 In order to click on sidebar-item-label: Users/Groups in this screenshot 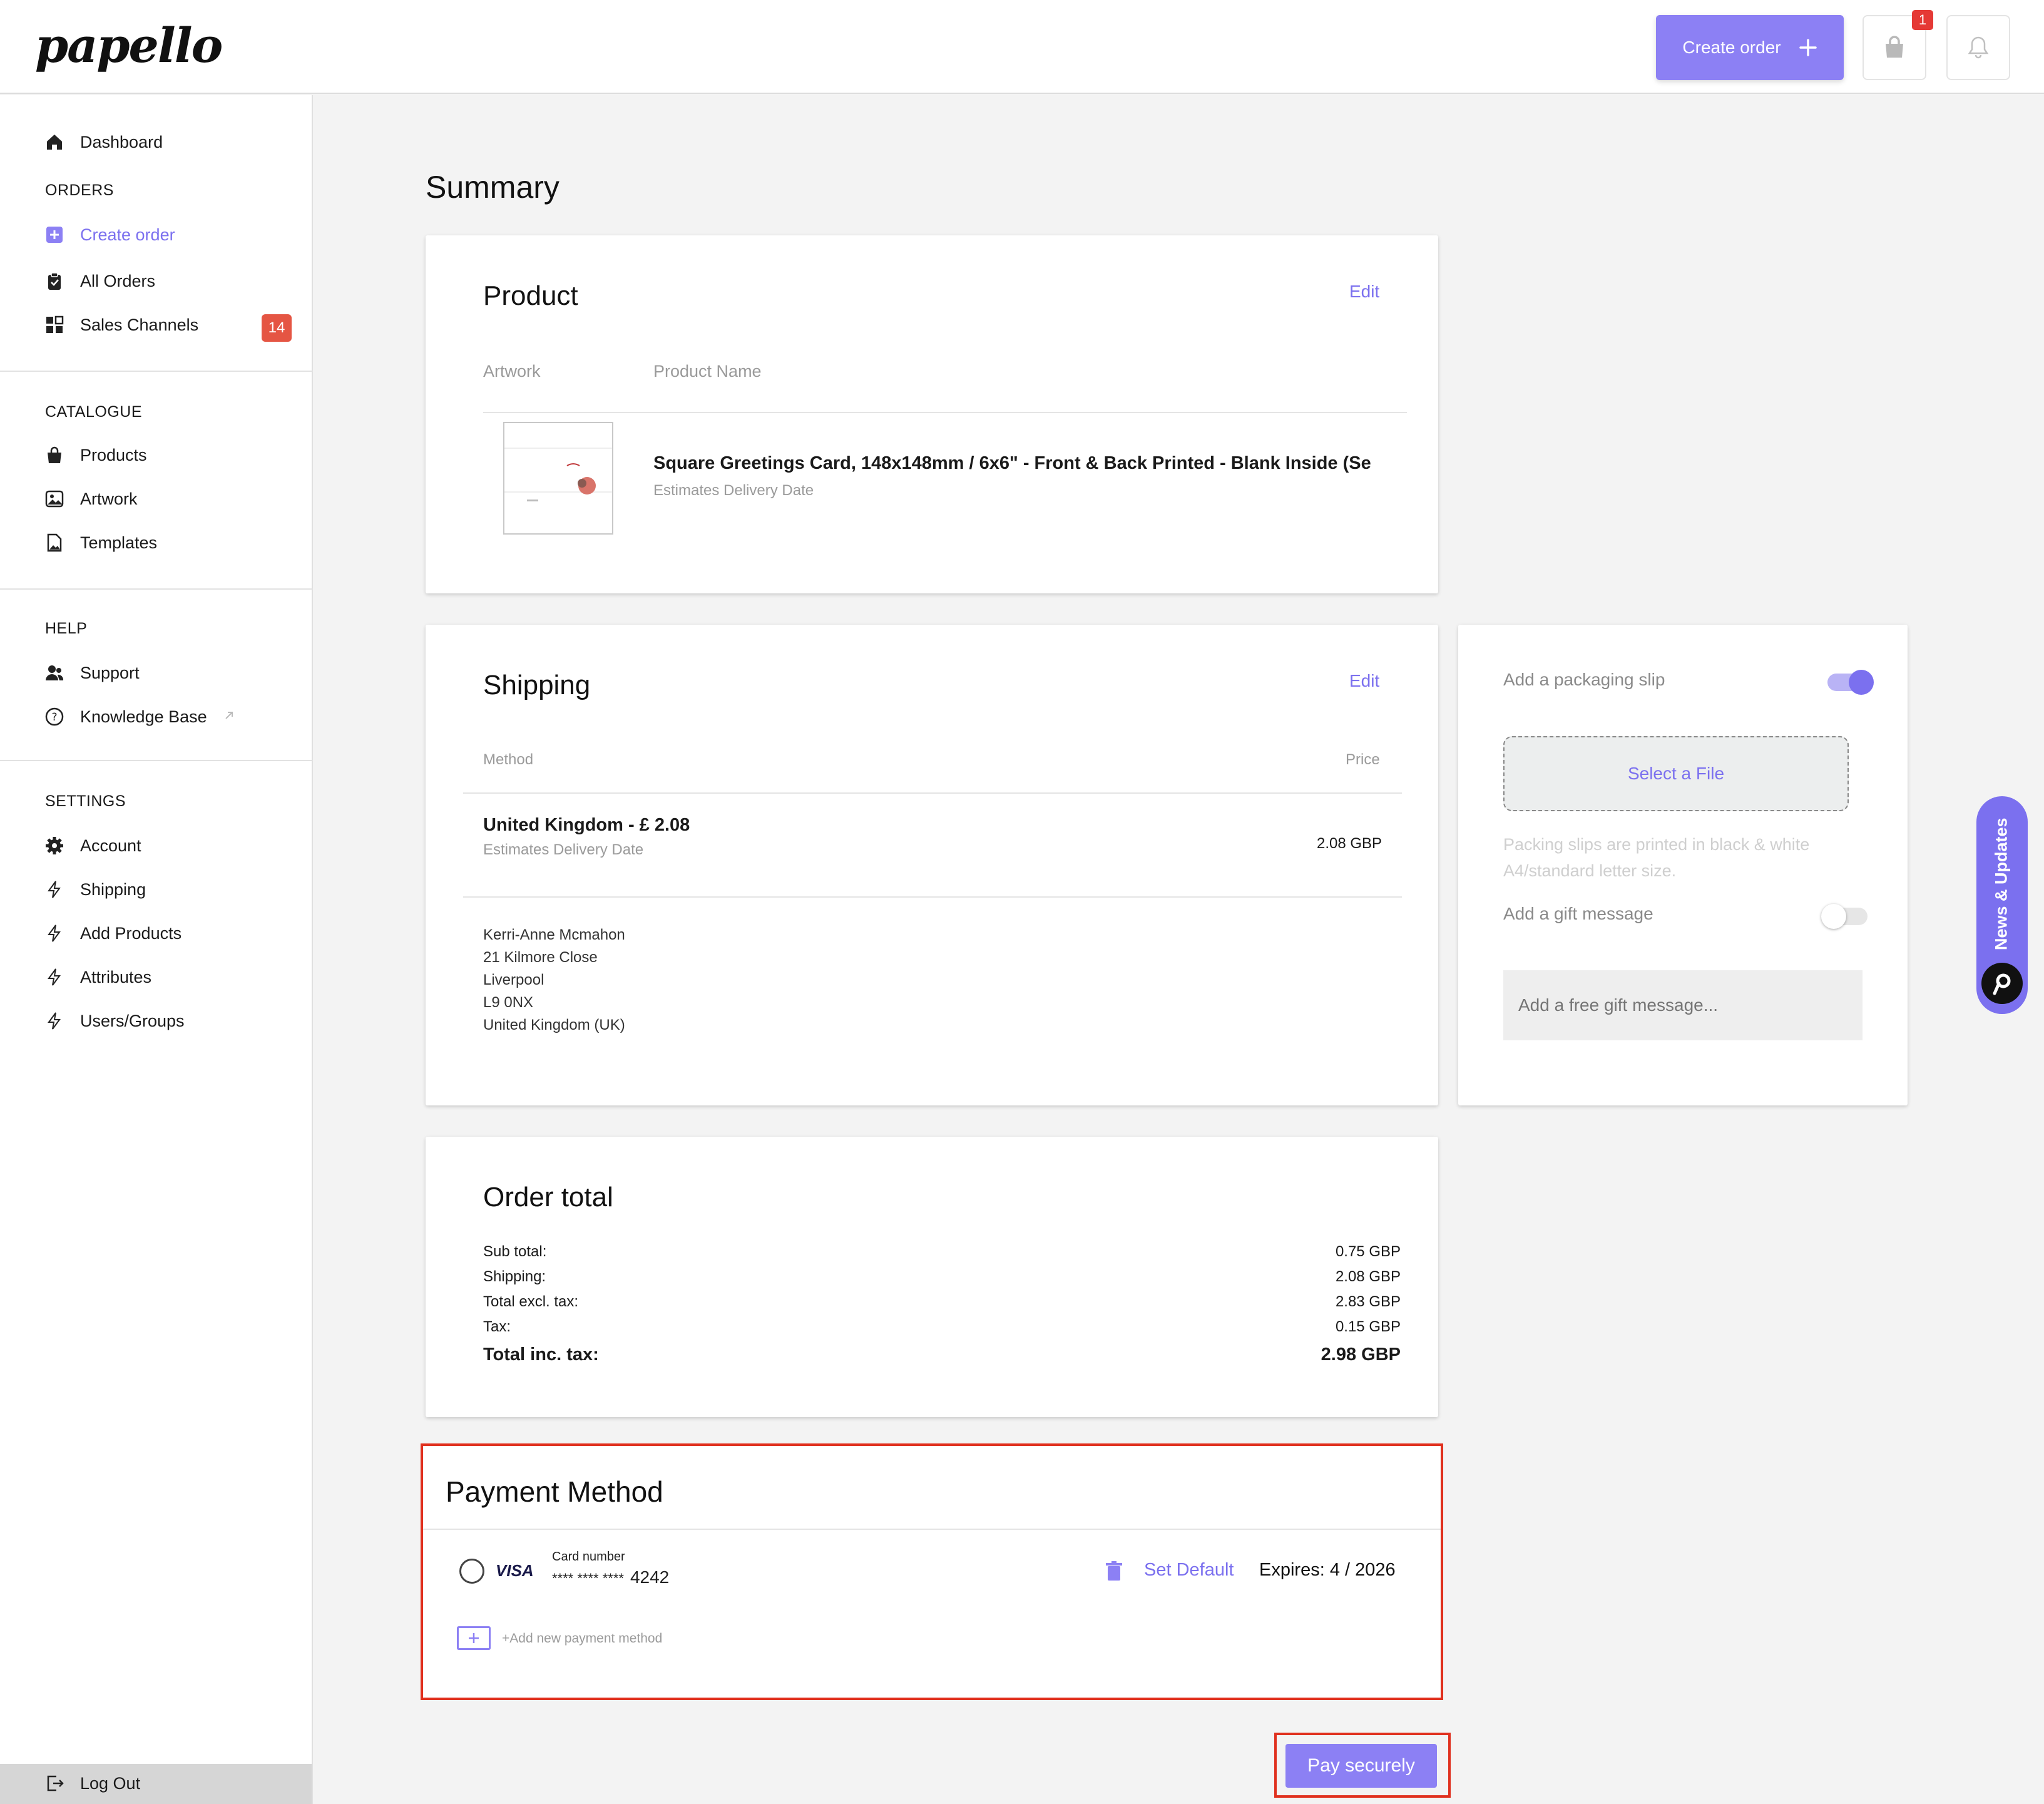, I will do `click(132, 1021)`.